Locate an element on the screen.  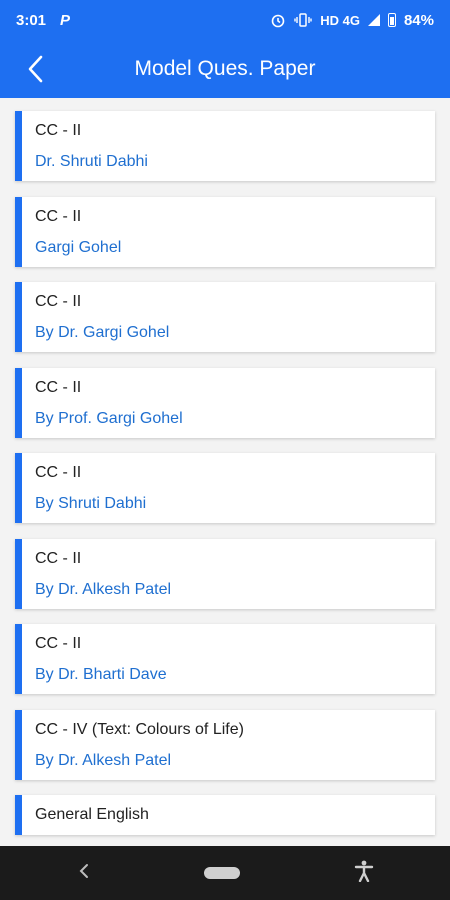
network-label: HD 4G is located at coordinates (340, 20).